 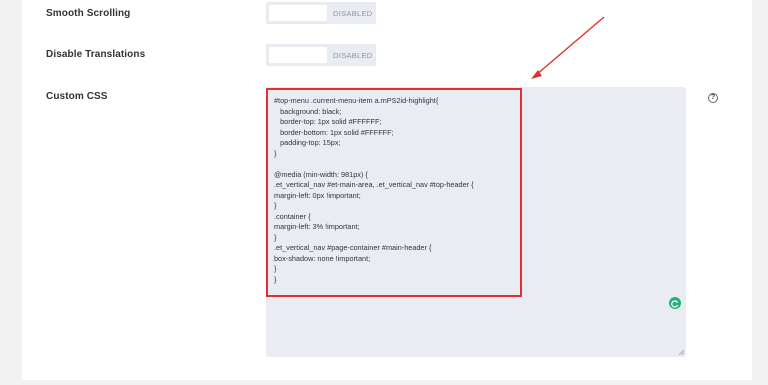 I want to click on disable-translations-label: Disable Translations, so click(x=96, y=54).